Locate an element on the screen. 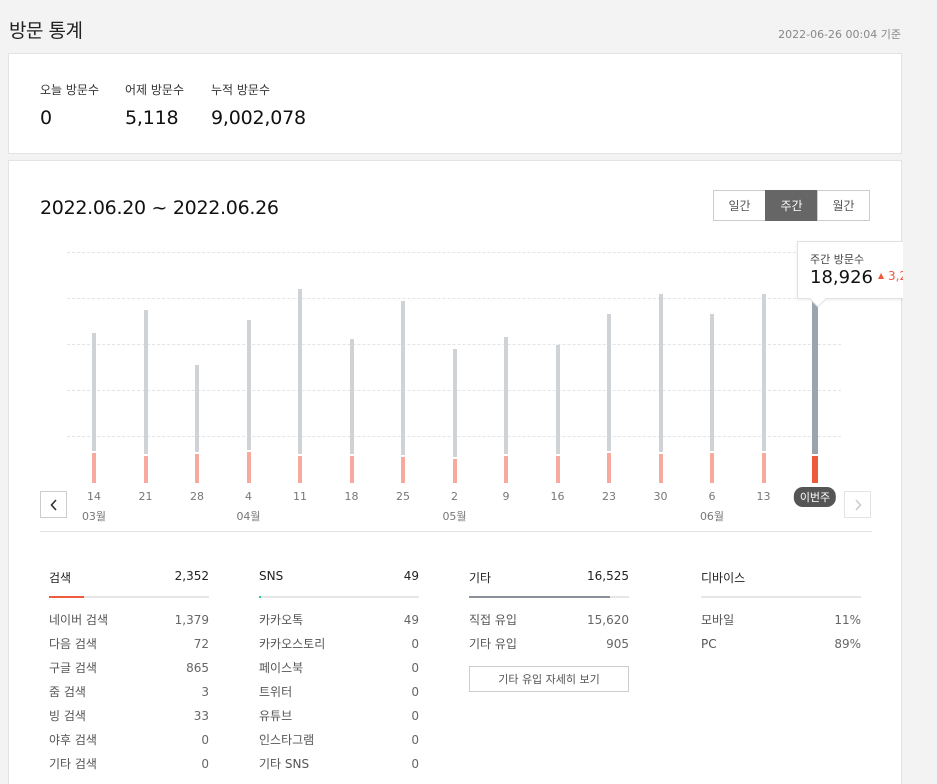  stat-title: 기타 is located at coordinates (480, 578).